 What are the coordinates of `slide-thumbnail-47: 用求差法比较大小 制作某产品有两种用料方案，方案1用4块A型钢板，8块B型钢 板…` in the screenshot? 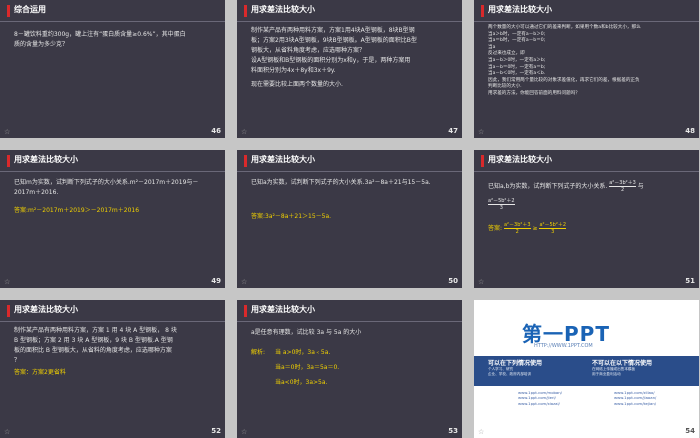 It's located at (349, 69).